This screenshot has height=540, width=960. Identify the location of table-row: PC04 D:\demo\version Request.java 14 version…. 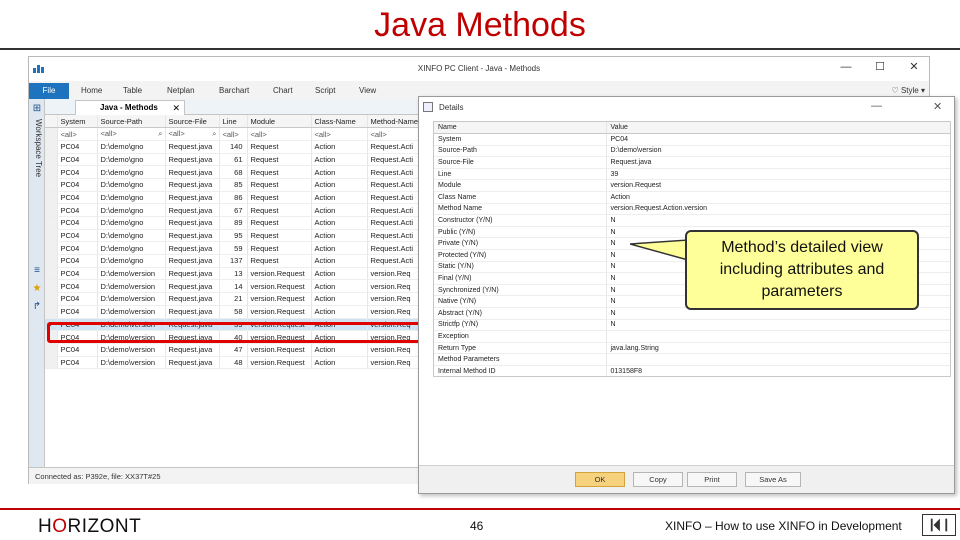
(232, 286).